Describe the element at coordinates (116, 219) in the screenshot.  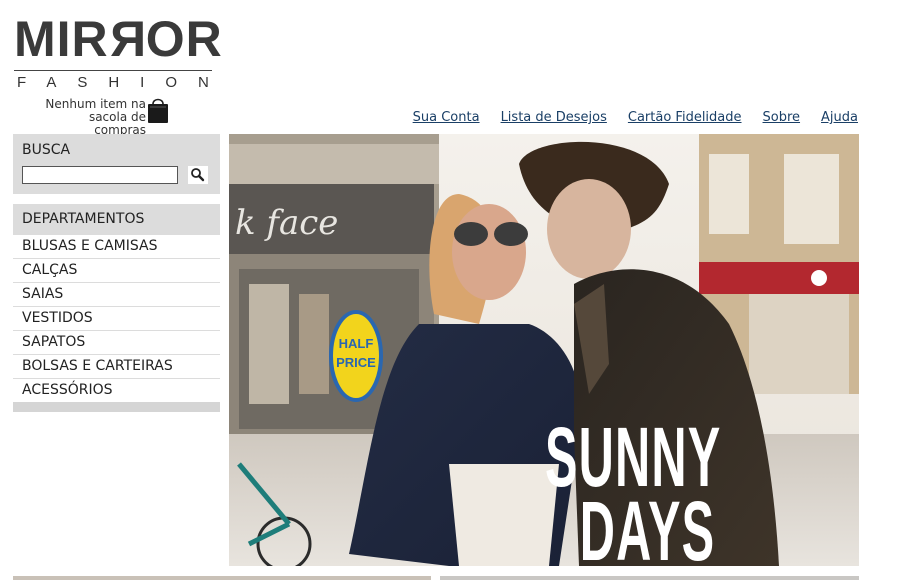
I see `departments-title: DEPARTAMENTOS` at that location.